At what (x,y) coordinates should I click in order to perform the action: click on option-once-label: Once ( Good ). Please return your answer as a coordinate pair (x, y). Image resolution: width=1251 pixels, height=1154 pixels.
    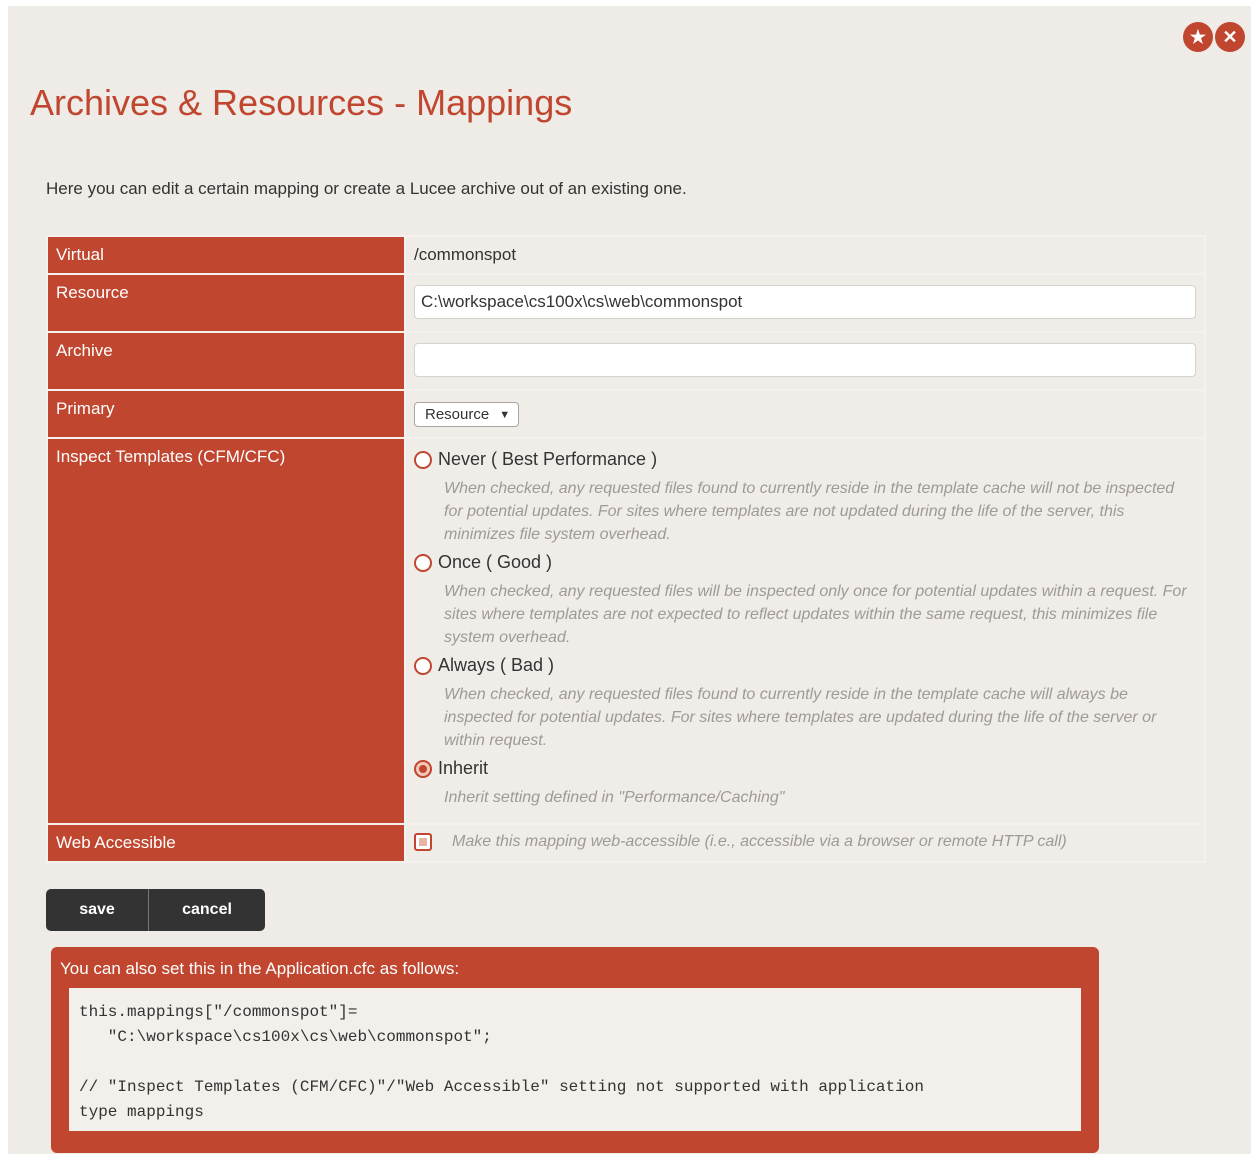
    Looking at the image, I should click on (495, 562).